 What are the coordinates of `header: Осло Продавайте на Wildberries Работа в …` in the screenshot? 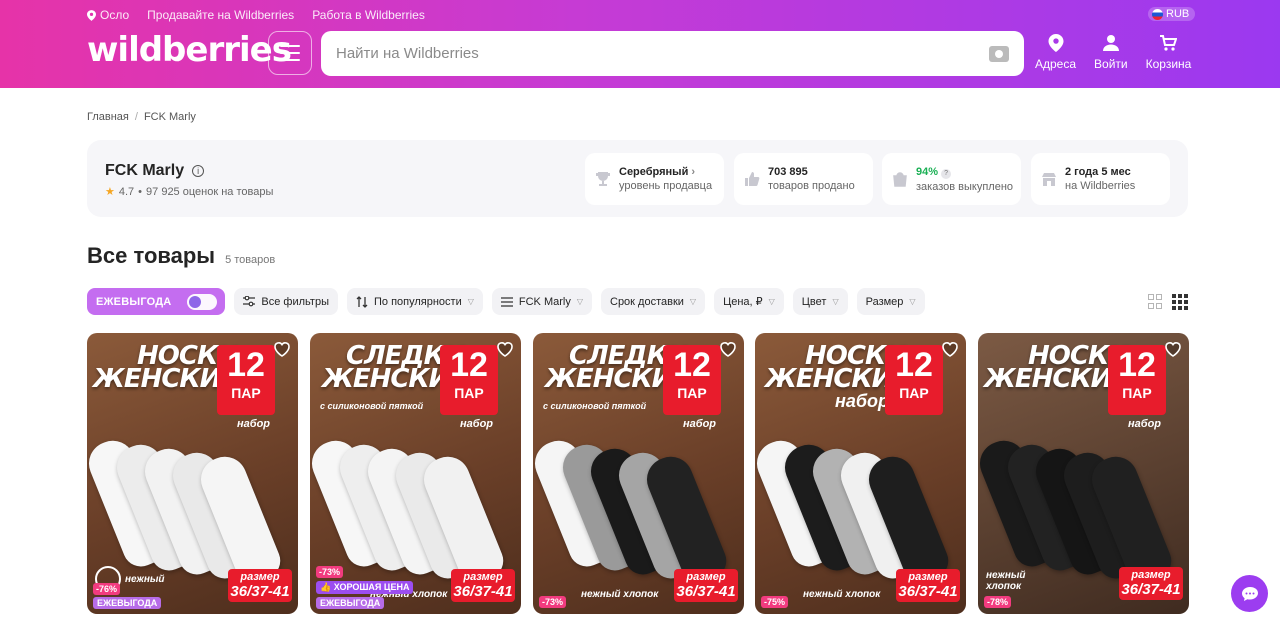 It's located at (640, 44).